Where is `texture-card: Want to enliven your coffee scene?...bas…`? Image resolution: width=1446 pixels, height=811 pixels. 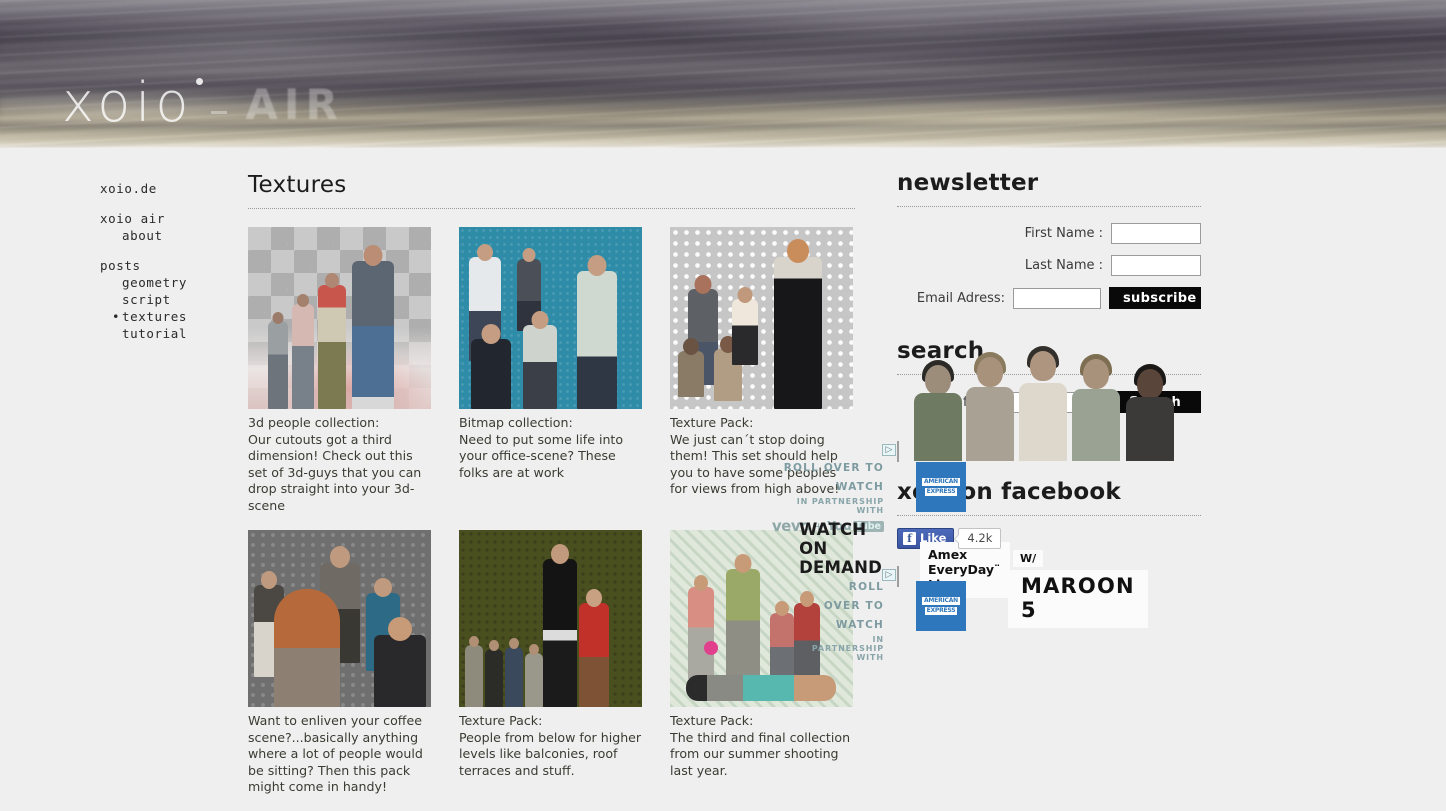 texture-card: Want to enliven your coffee scene?...bas… is located at coordinates (339, 663).